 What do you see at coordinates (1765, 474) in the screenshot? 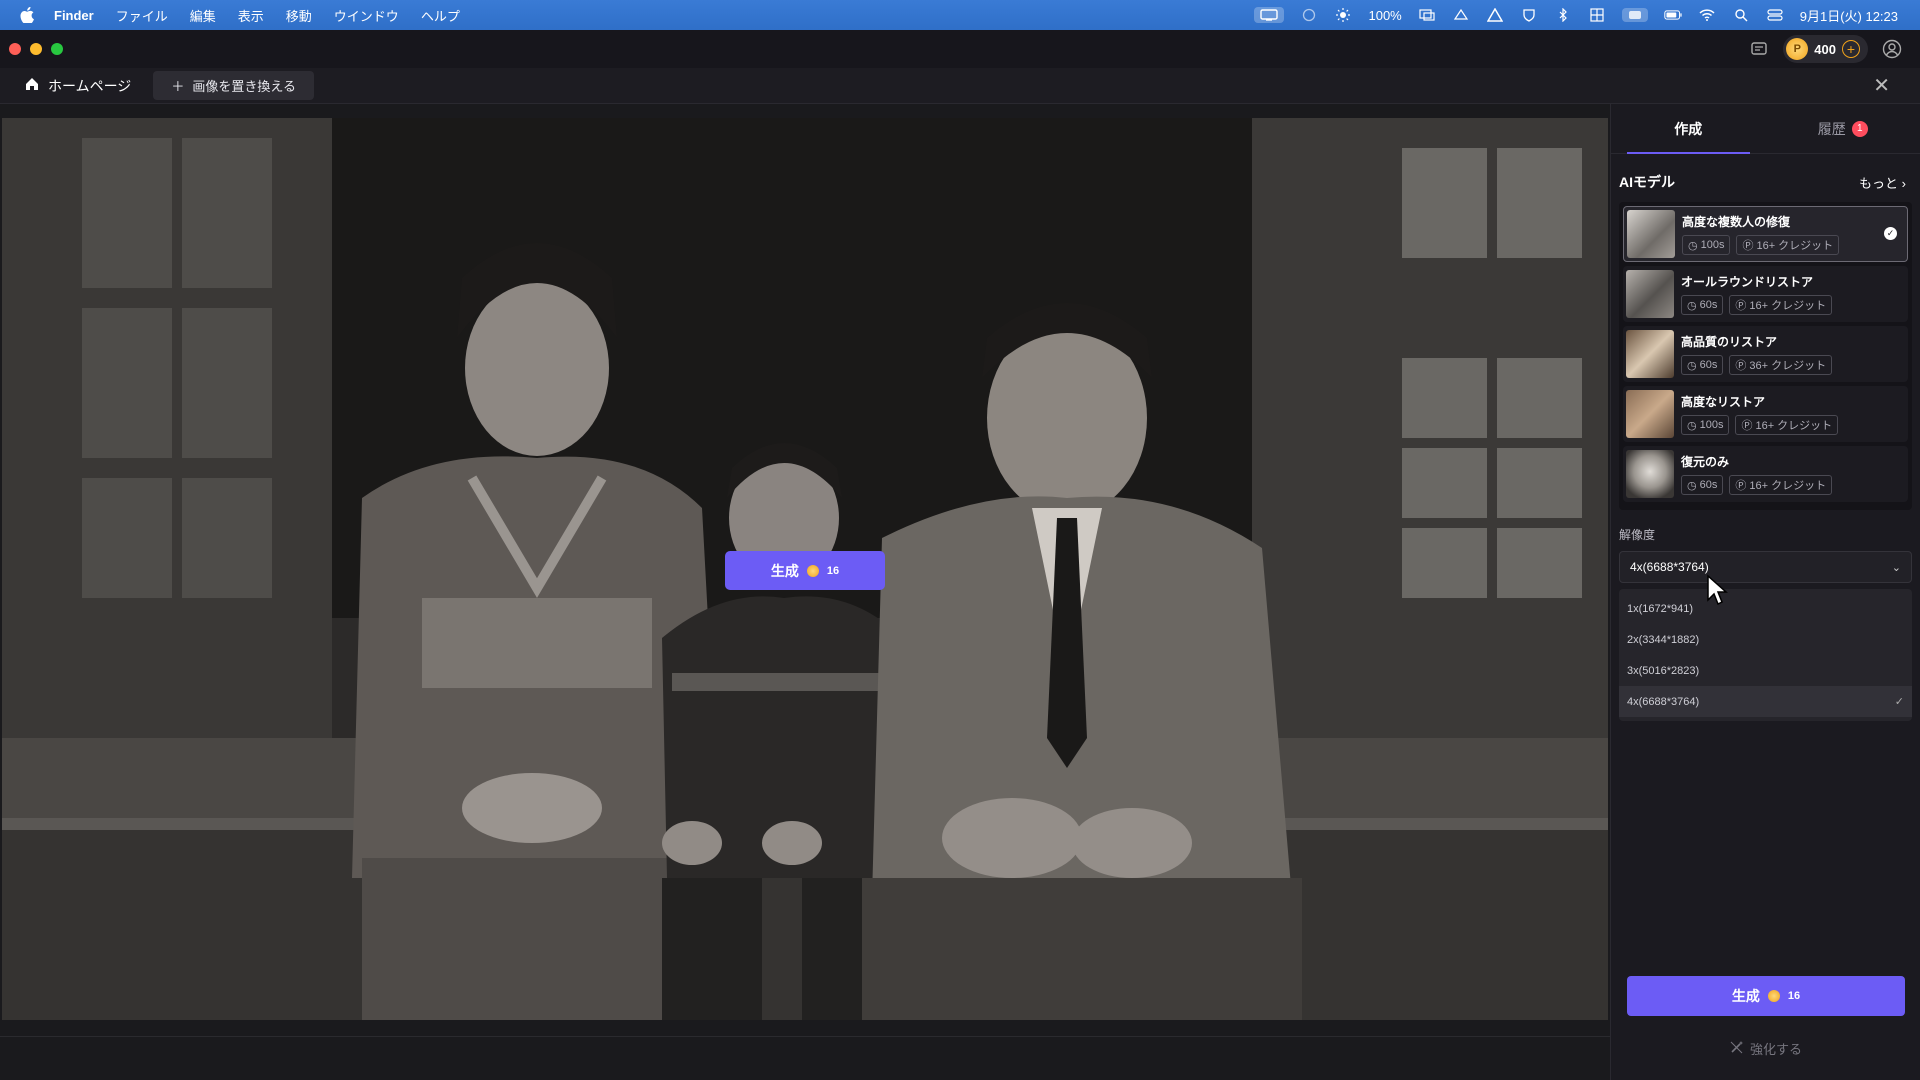
I see `model-item: 復元のみ ◷ 60s Ⓟ 16+ クレジット` at bounding box center [1765, 474].